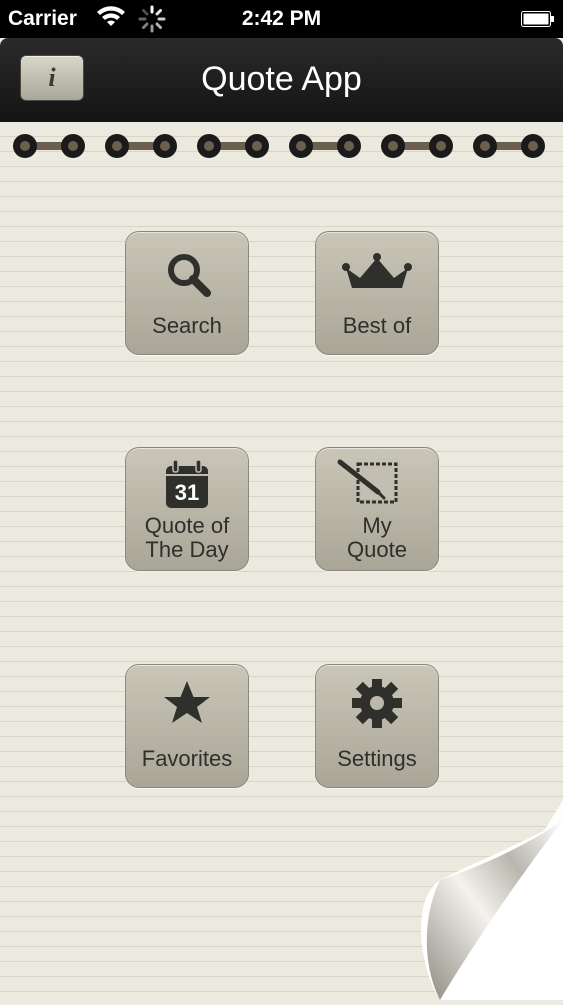 The height and width of the screenshot is (1005, 563). Describe the element at coordinates (377, 549) in the screenshot. I see `my-quote-label-line2: Quote` at that location.